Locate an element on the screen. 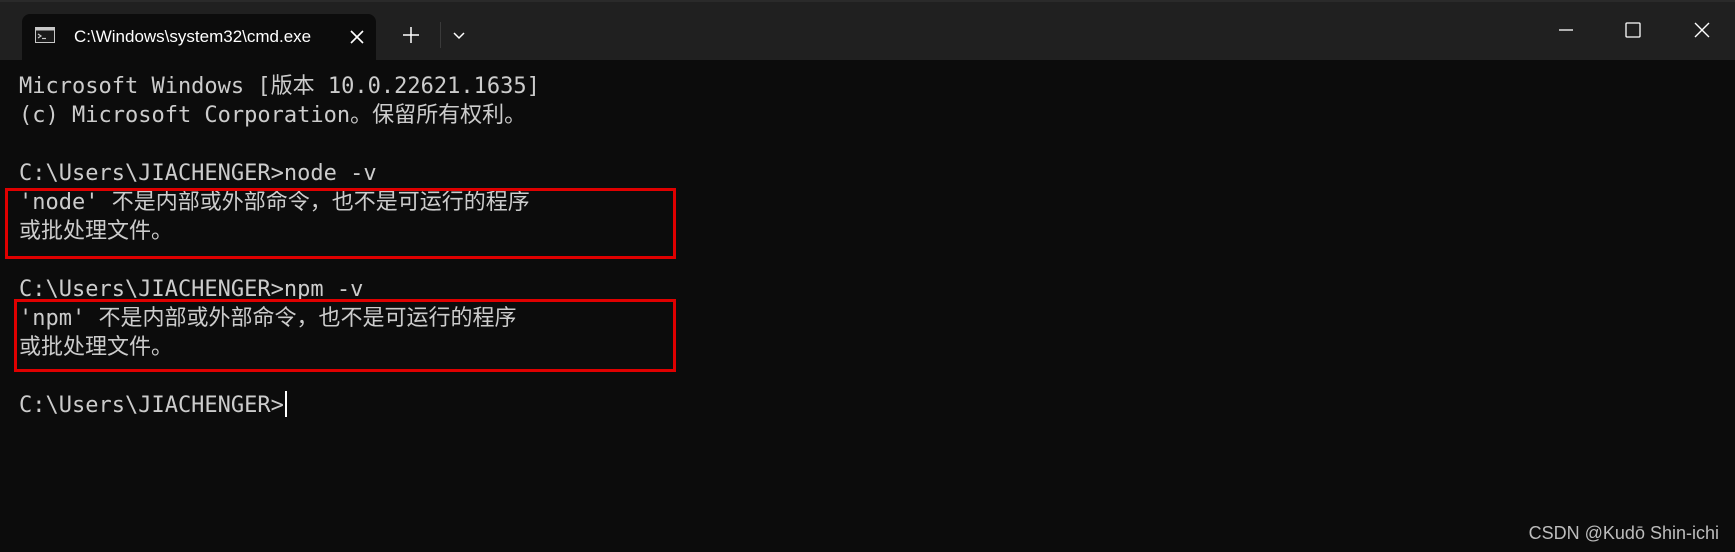 The height and width of the screenshot is (552, 1735). tab-title: C:\Windows\system32\cmd.exe is located at coordinates (193, 36).